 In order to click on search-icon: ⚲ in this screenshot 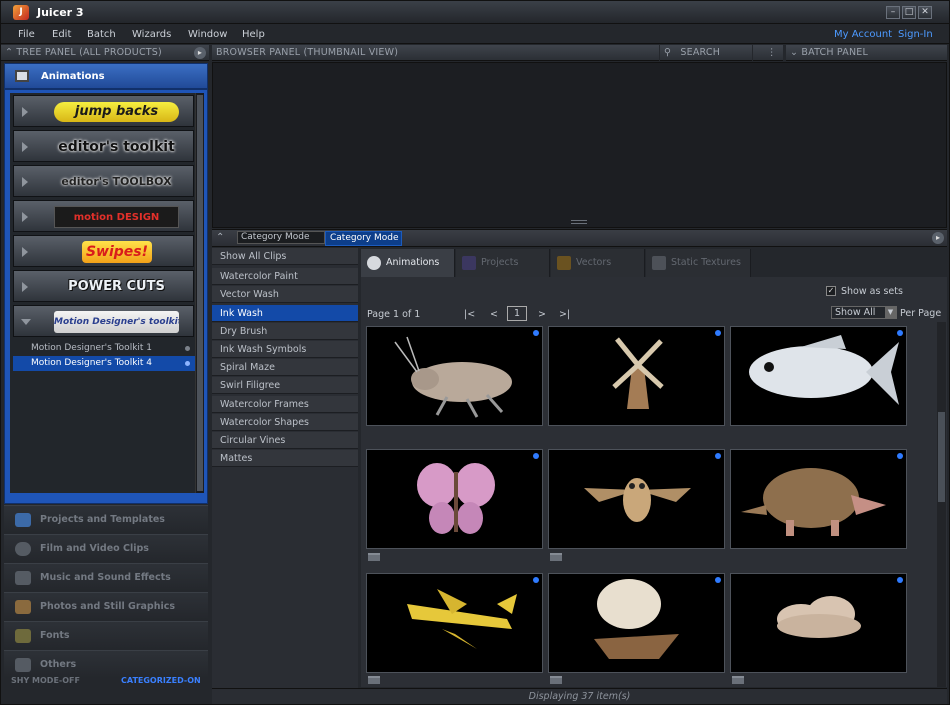, I will do `click(668, 52)`.